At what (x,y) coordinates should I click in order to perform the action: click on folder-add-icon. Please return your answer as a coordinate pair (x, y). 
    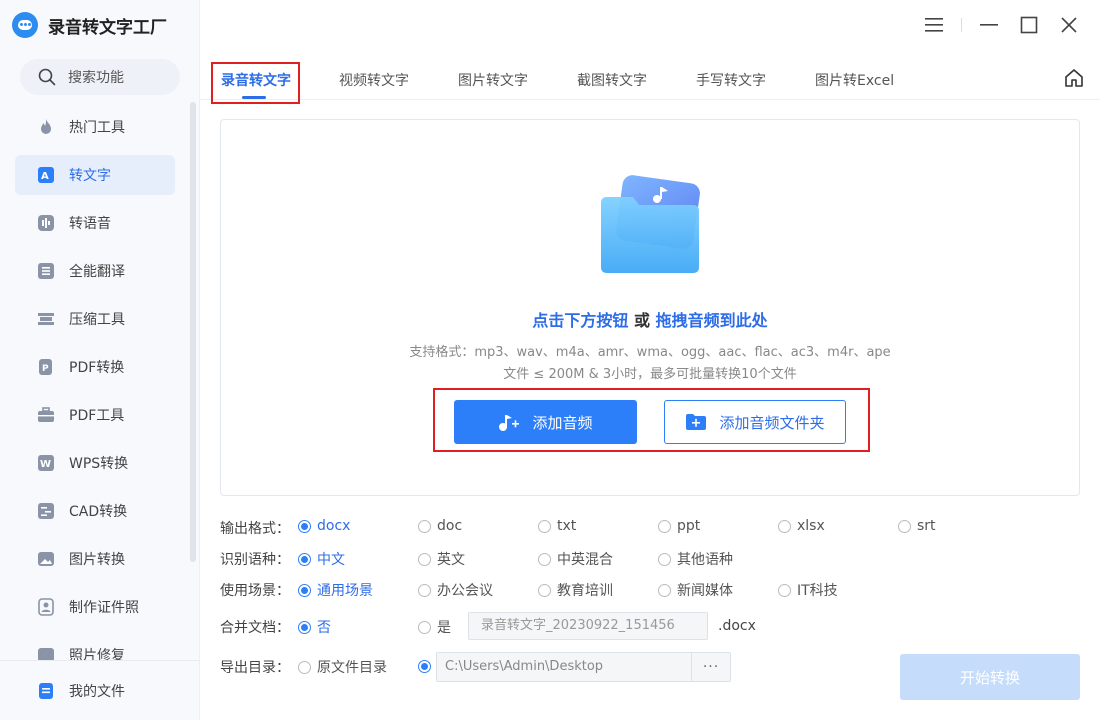
    Looking at the image, I should click on (696, 422).